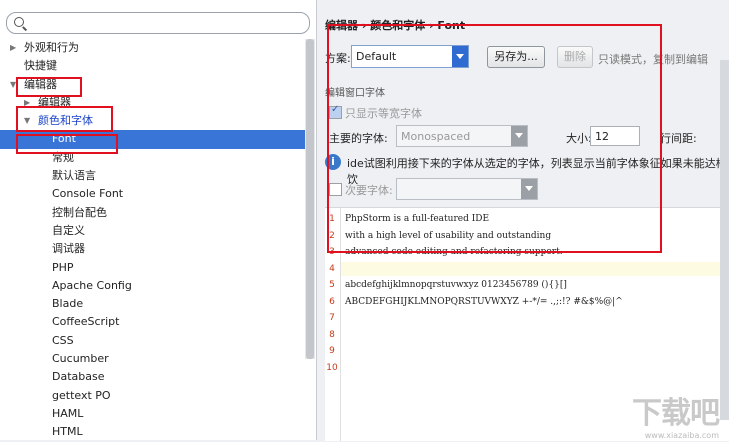  I want to click on sidebar-item: HAML, so click(152, 414).